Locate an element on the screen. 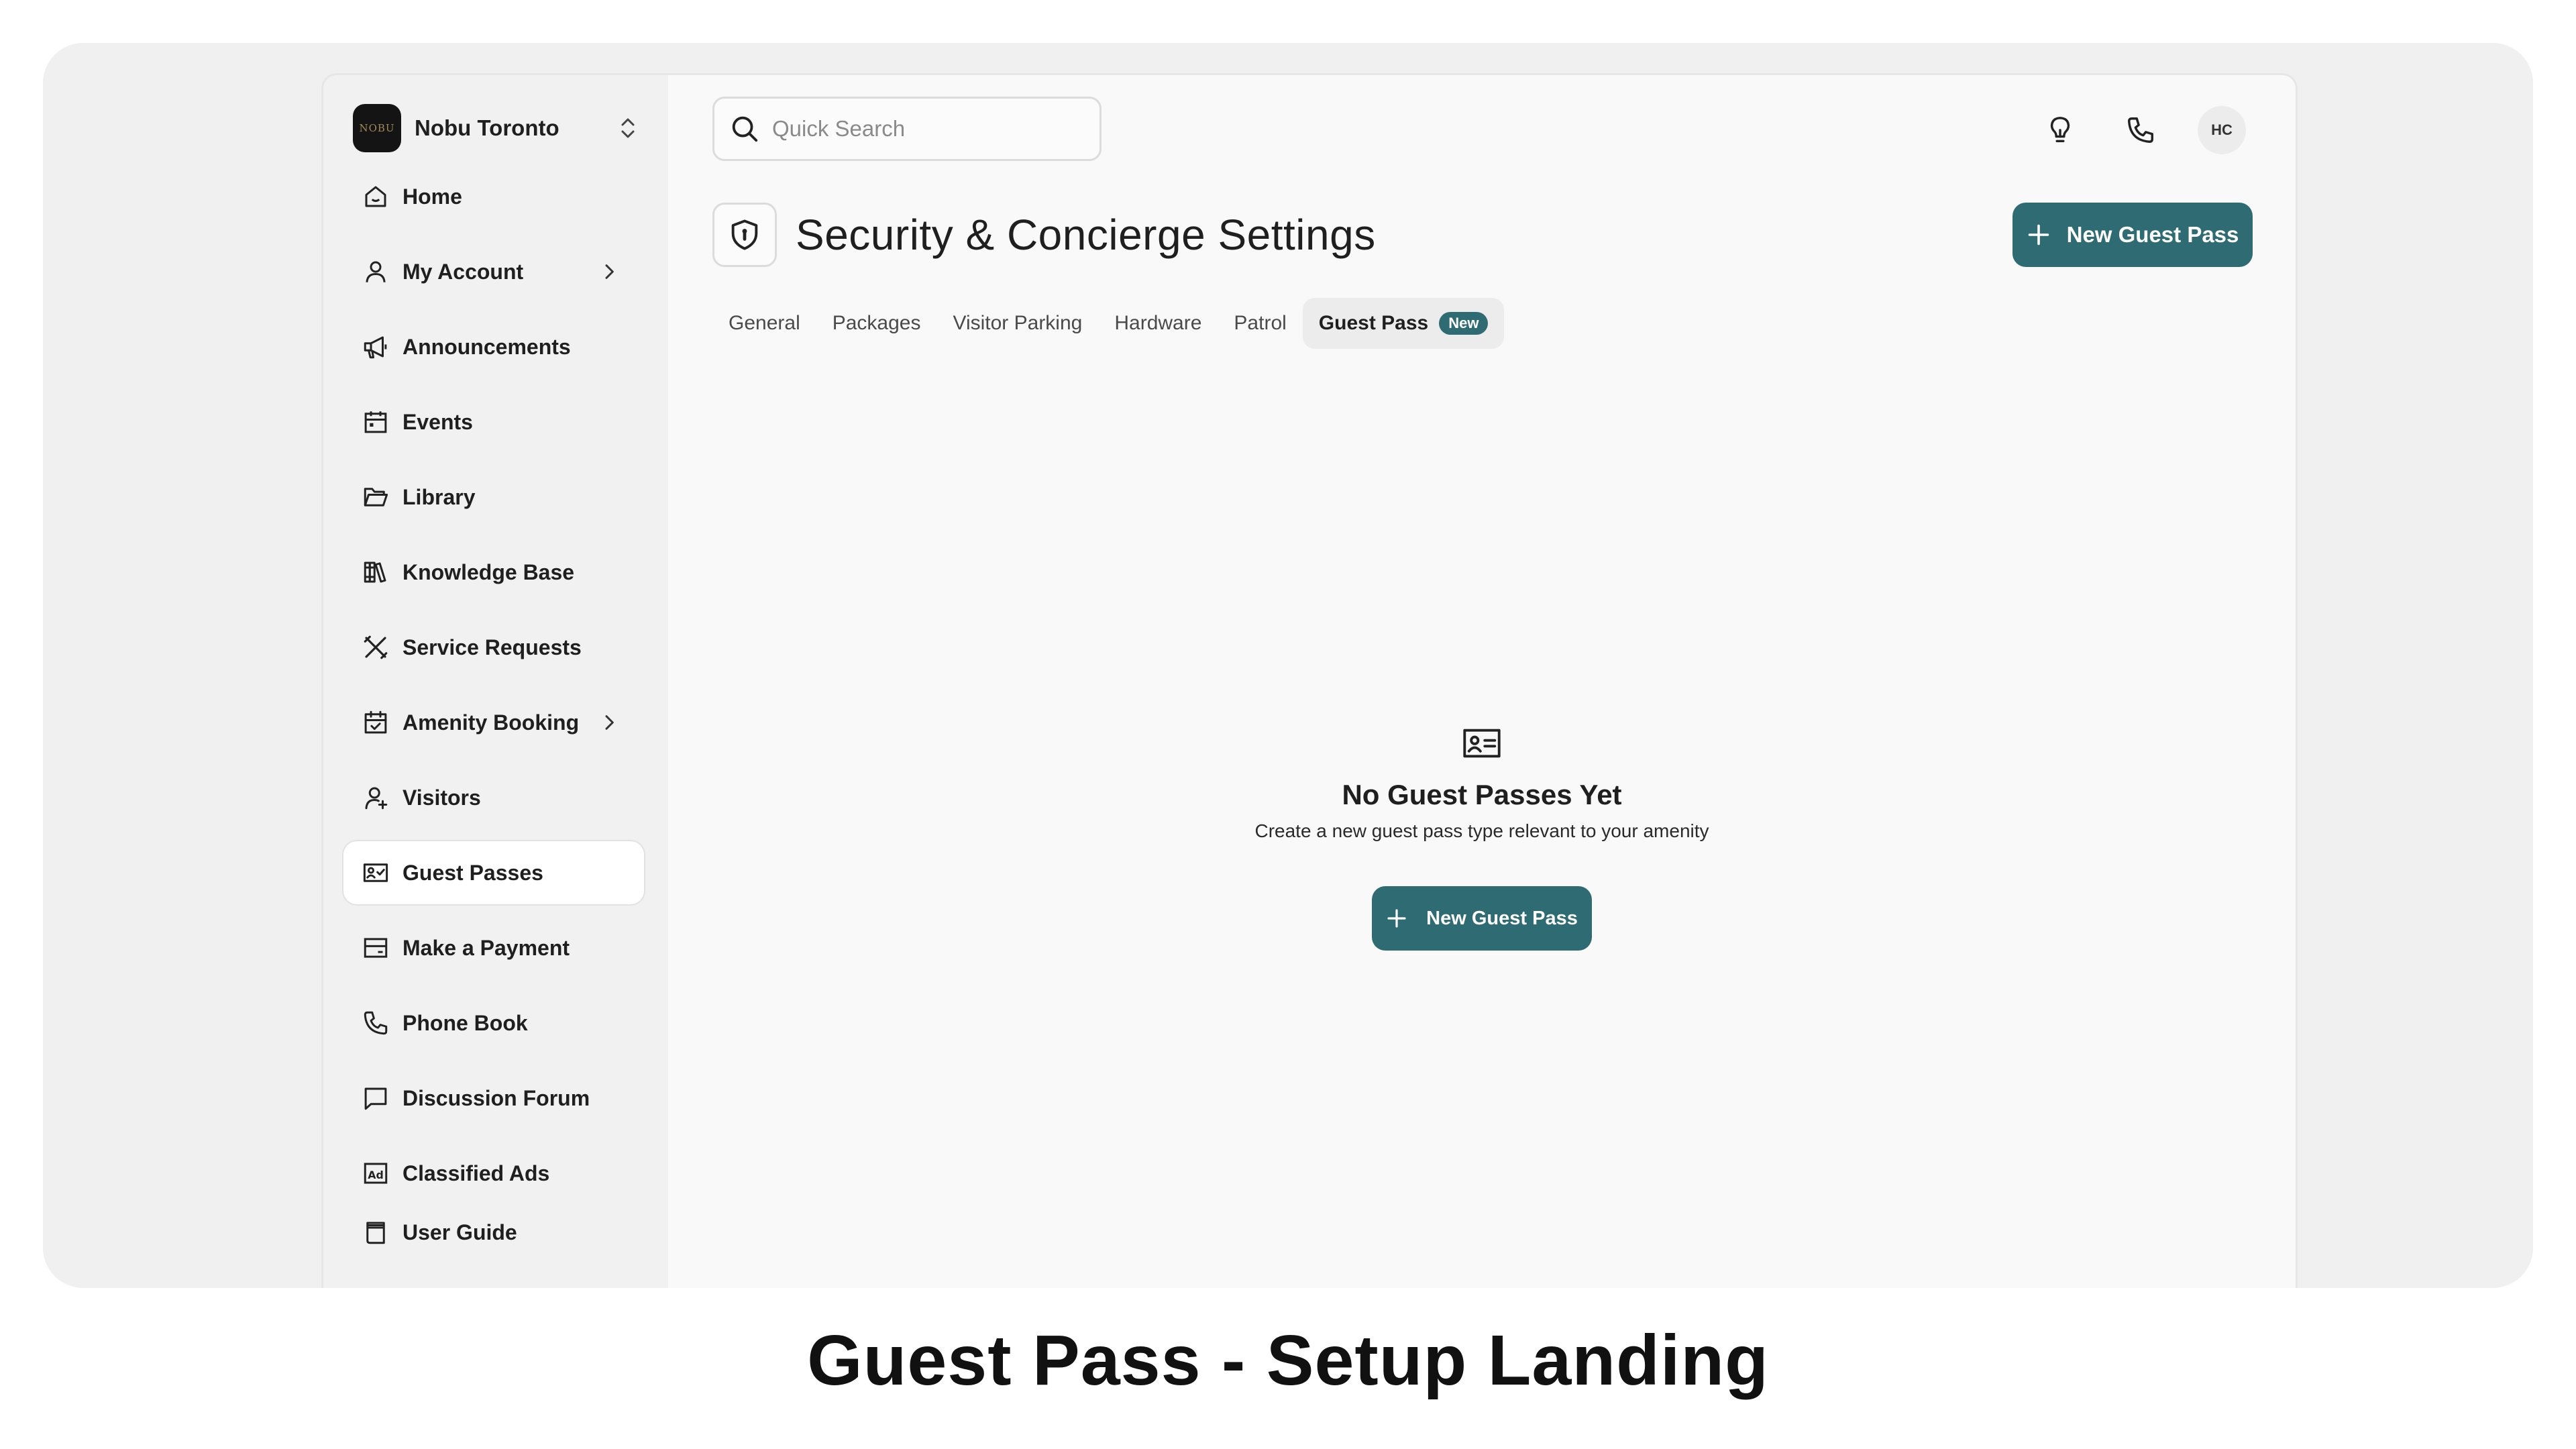  sidebar-item-guest-passes: Guest Passes is located at coordinates (493, 872).